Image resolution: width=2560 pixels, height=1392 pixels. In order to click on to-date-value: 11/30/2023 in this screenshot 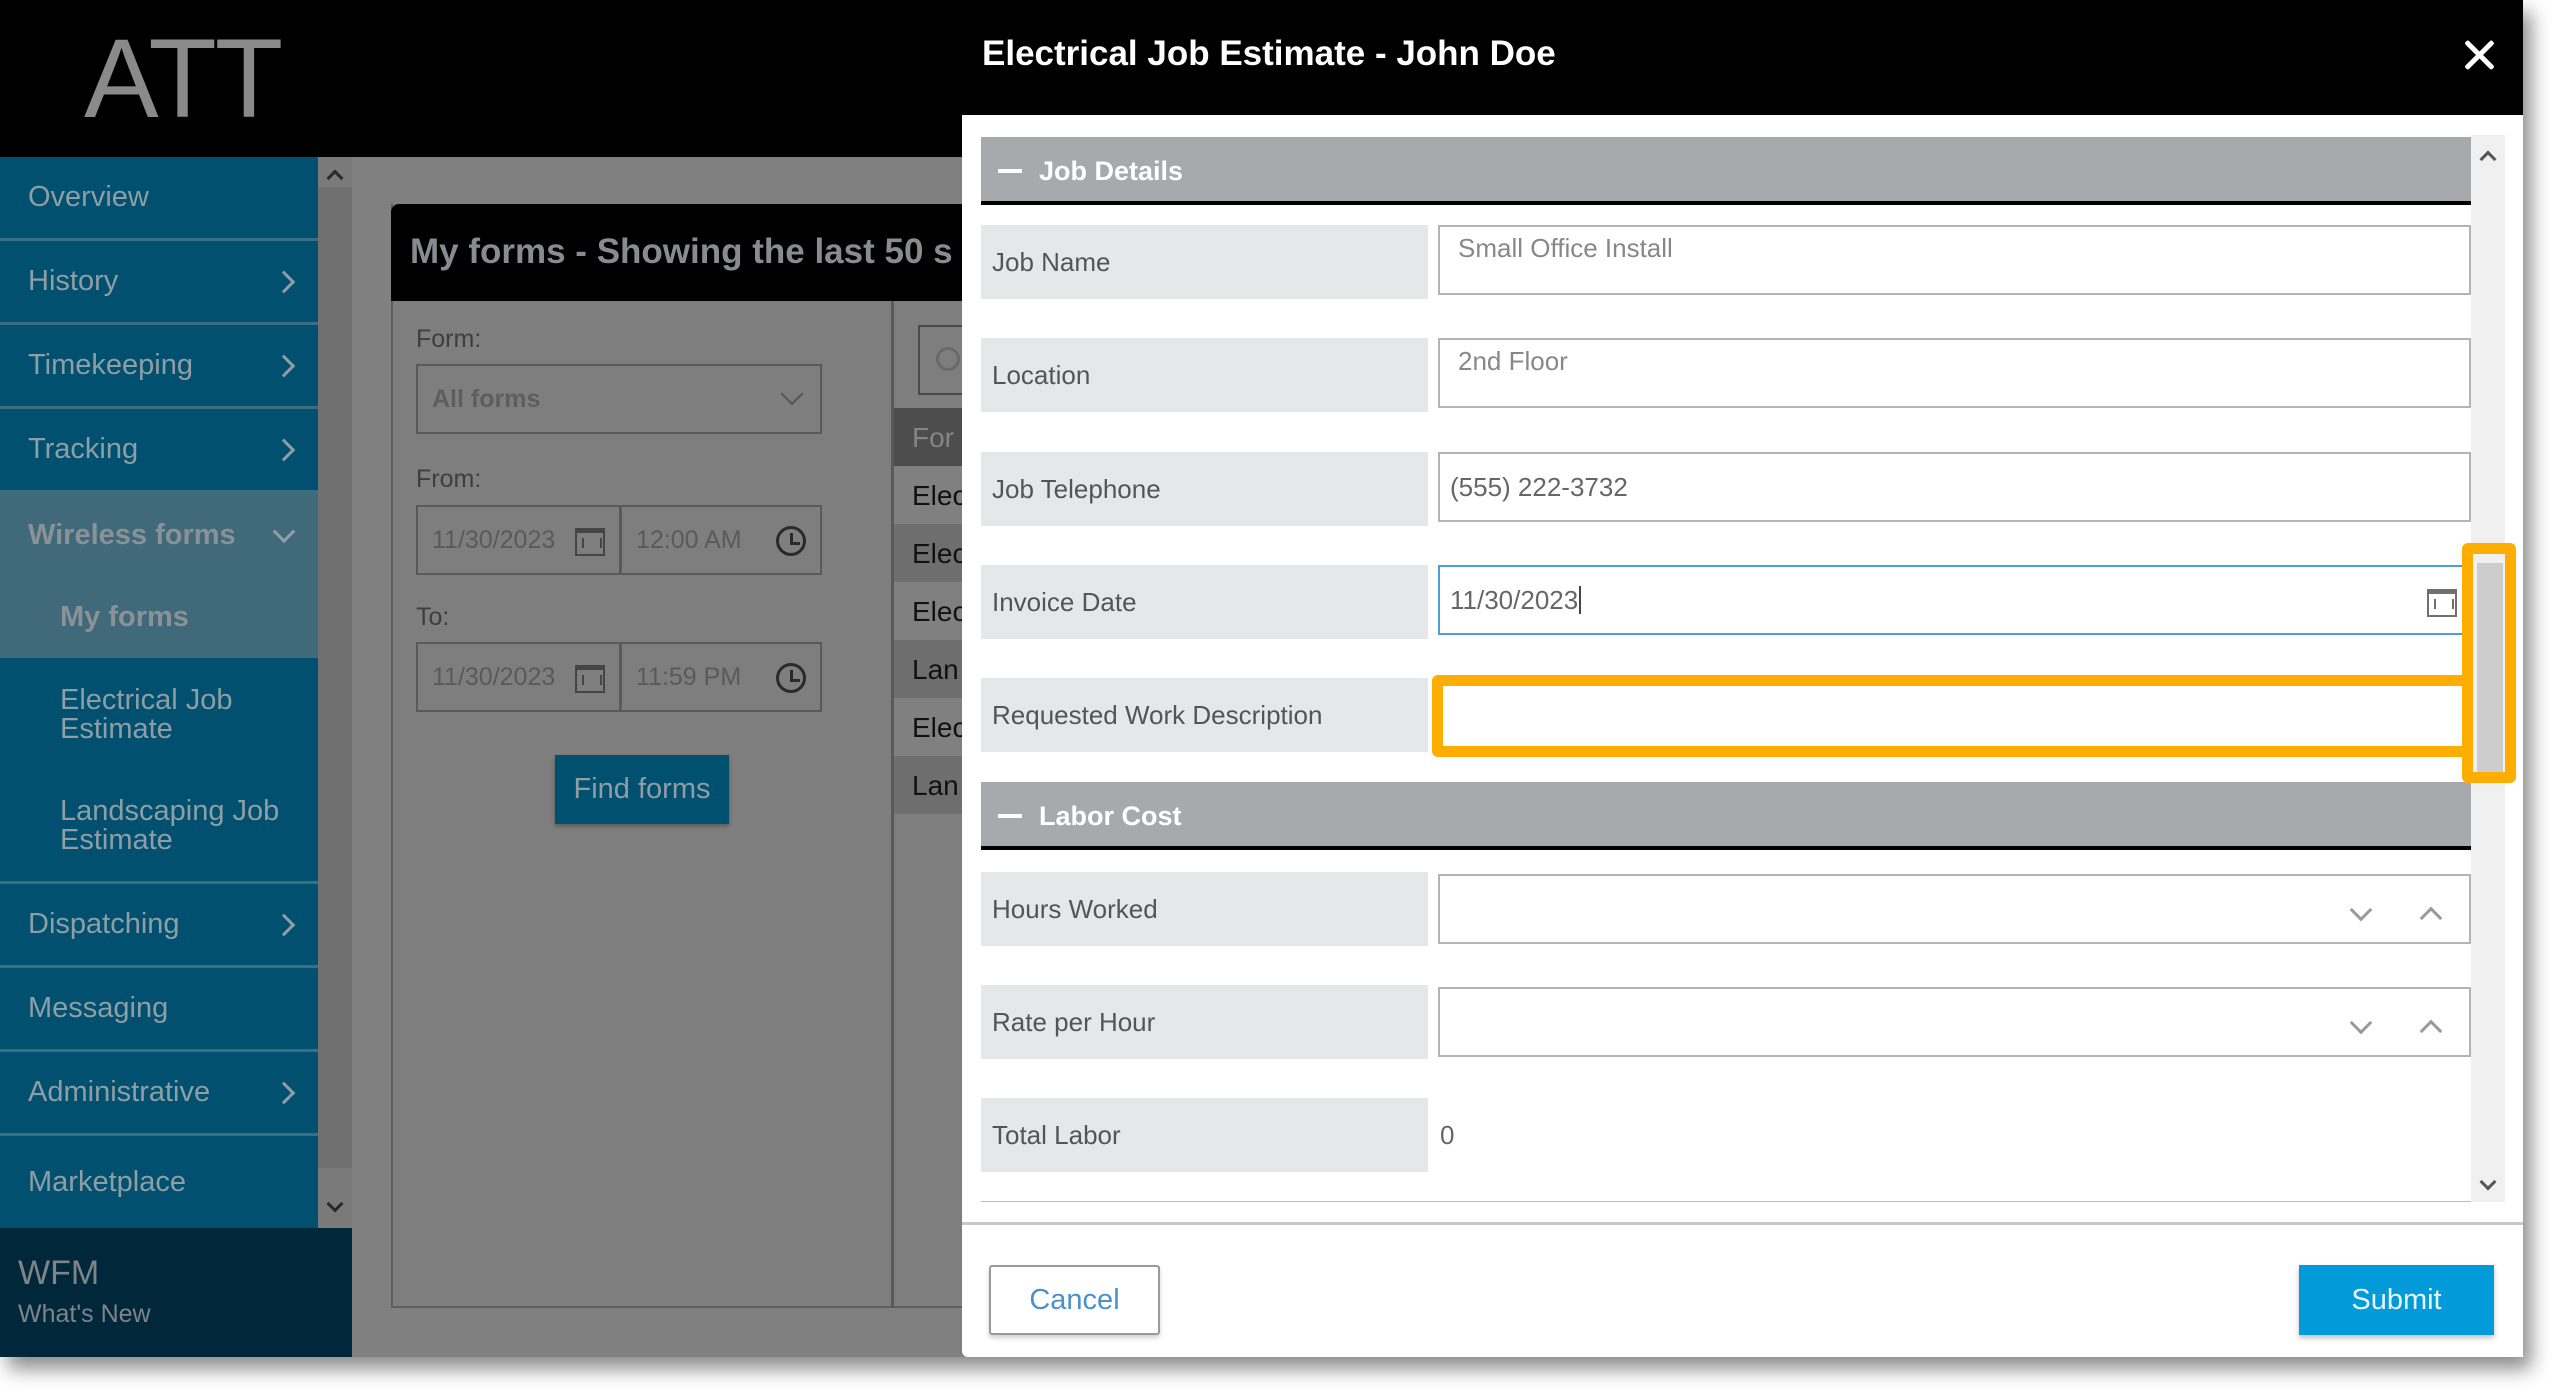, I will do `click(494, 676)`.